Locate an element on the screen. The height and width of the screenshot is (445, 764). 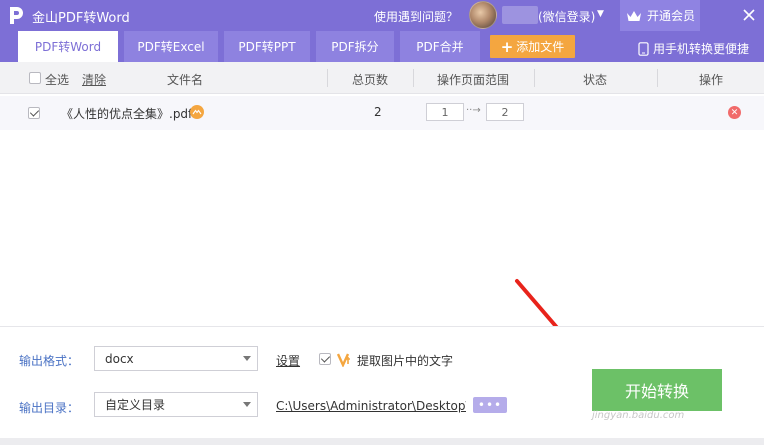
username-redacted is located at coordinates (520, 15).